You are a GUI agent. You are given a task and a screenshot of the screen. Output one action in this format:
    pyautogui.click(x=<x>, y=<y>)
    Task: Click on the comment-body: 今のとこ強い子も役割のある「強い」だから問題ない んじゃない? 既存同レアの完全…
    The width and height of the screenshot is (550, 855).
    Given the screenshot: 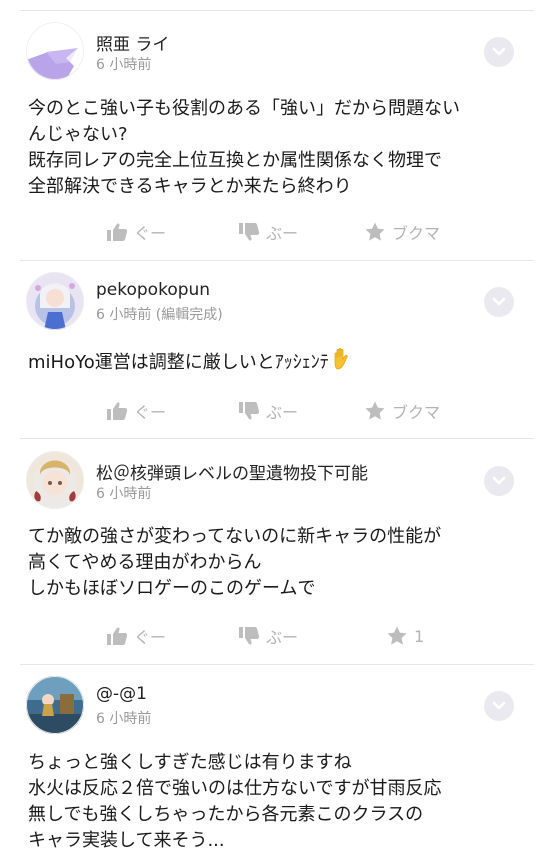 What is the action you would take?
    pyautogui.click(x=279, y=148)
    